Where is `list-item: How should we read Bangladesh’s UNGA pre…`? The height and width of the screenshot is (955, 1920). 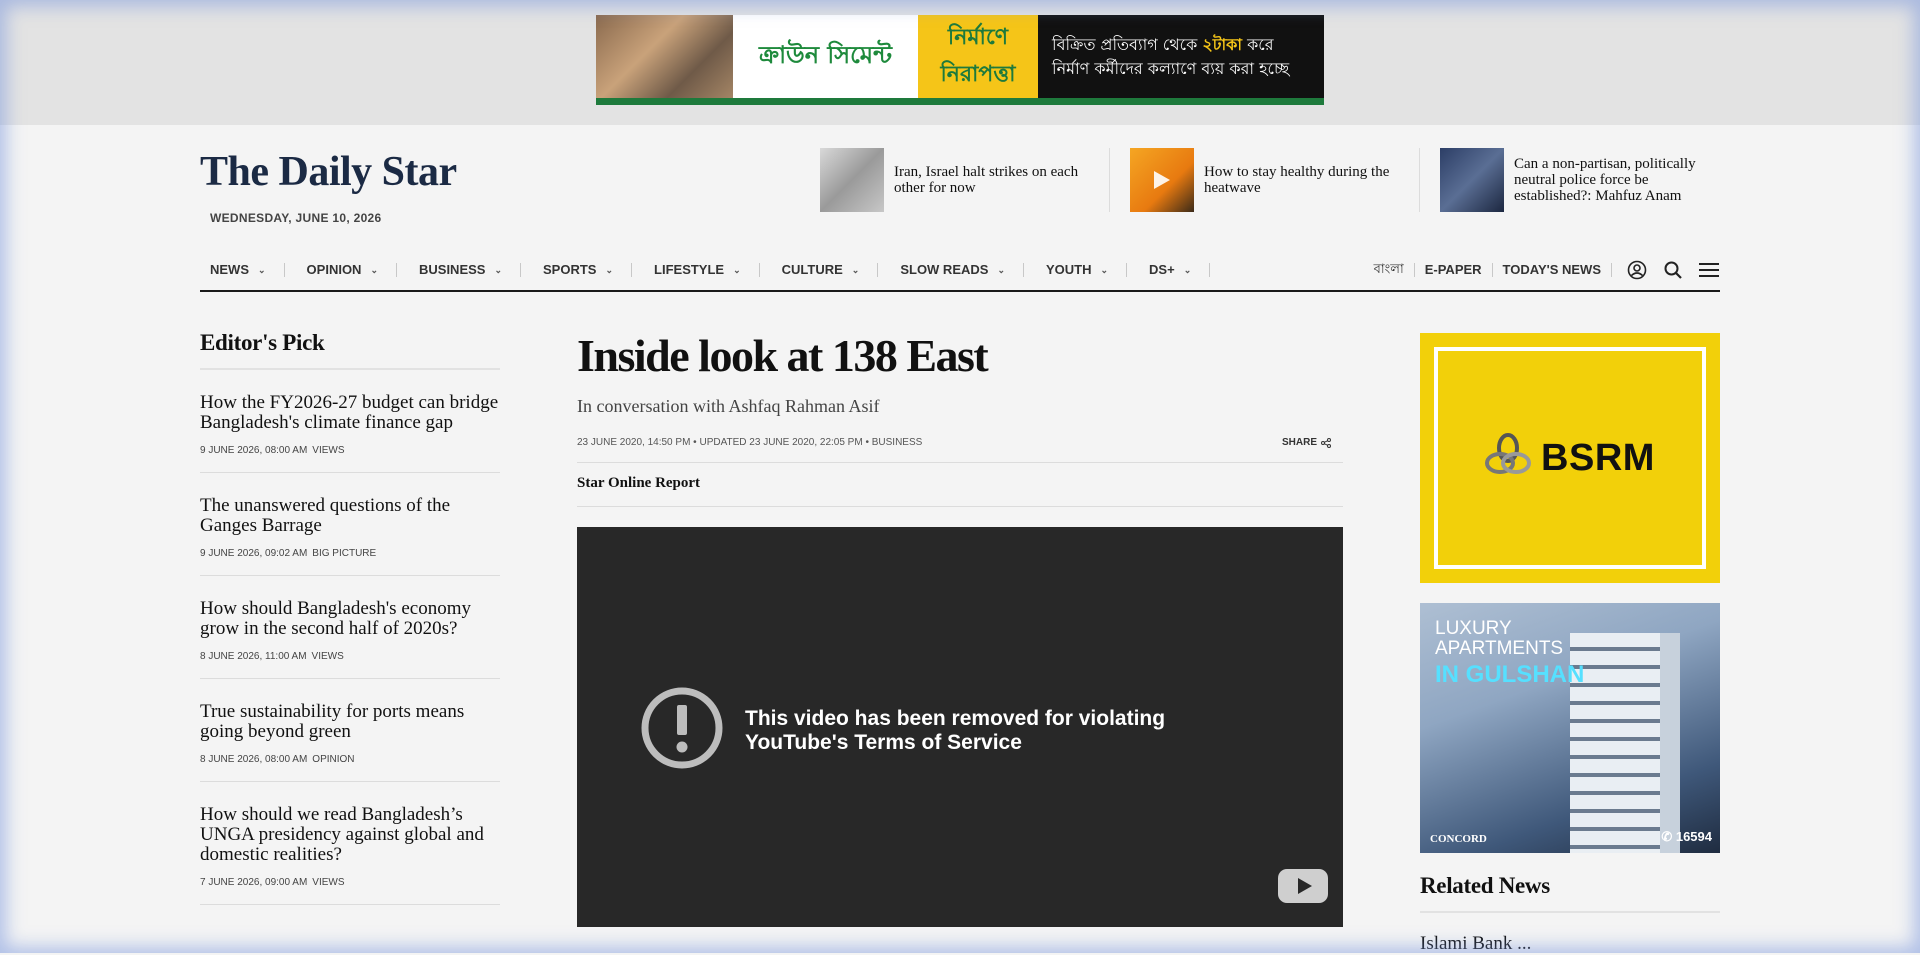
list-item: How should we read Bangladesh’s UNGA pre… is located at coordinates (350, 843).